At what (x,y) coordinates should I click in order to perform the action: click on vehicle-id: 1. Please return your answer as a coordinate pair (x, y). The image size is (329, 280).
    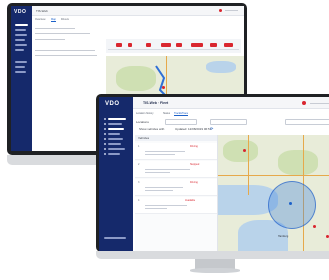
    Looking at the image, I should click on (139, 146).